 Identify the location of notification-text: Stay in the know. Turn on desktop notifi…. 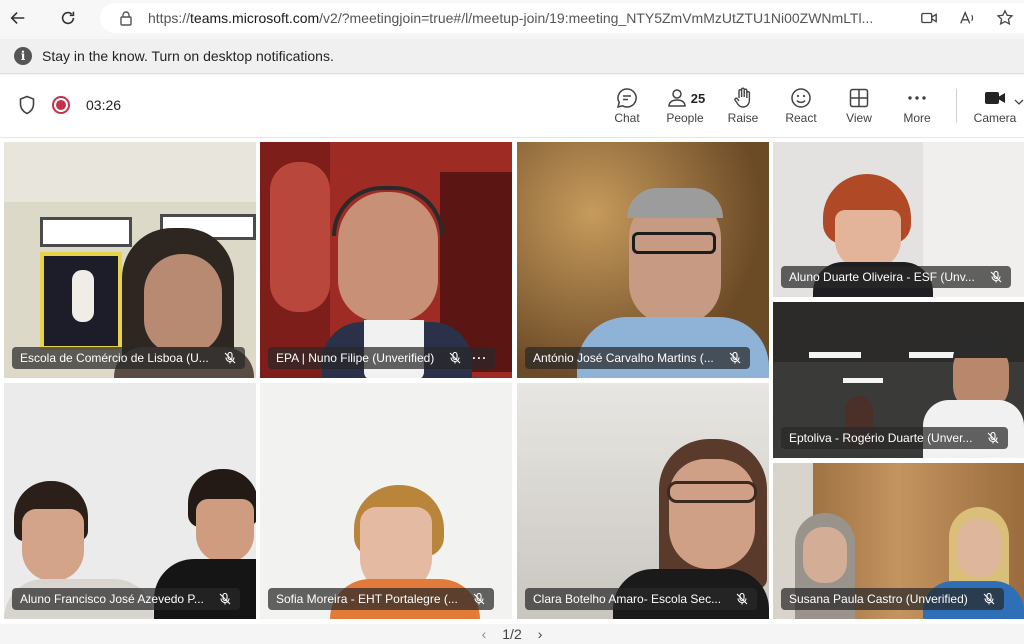
(188, 56).